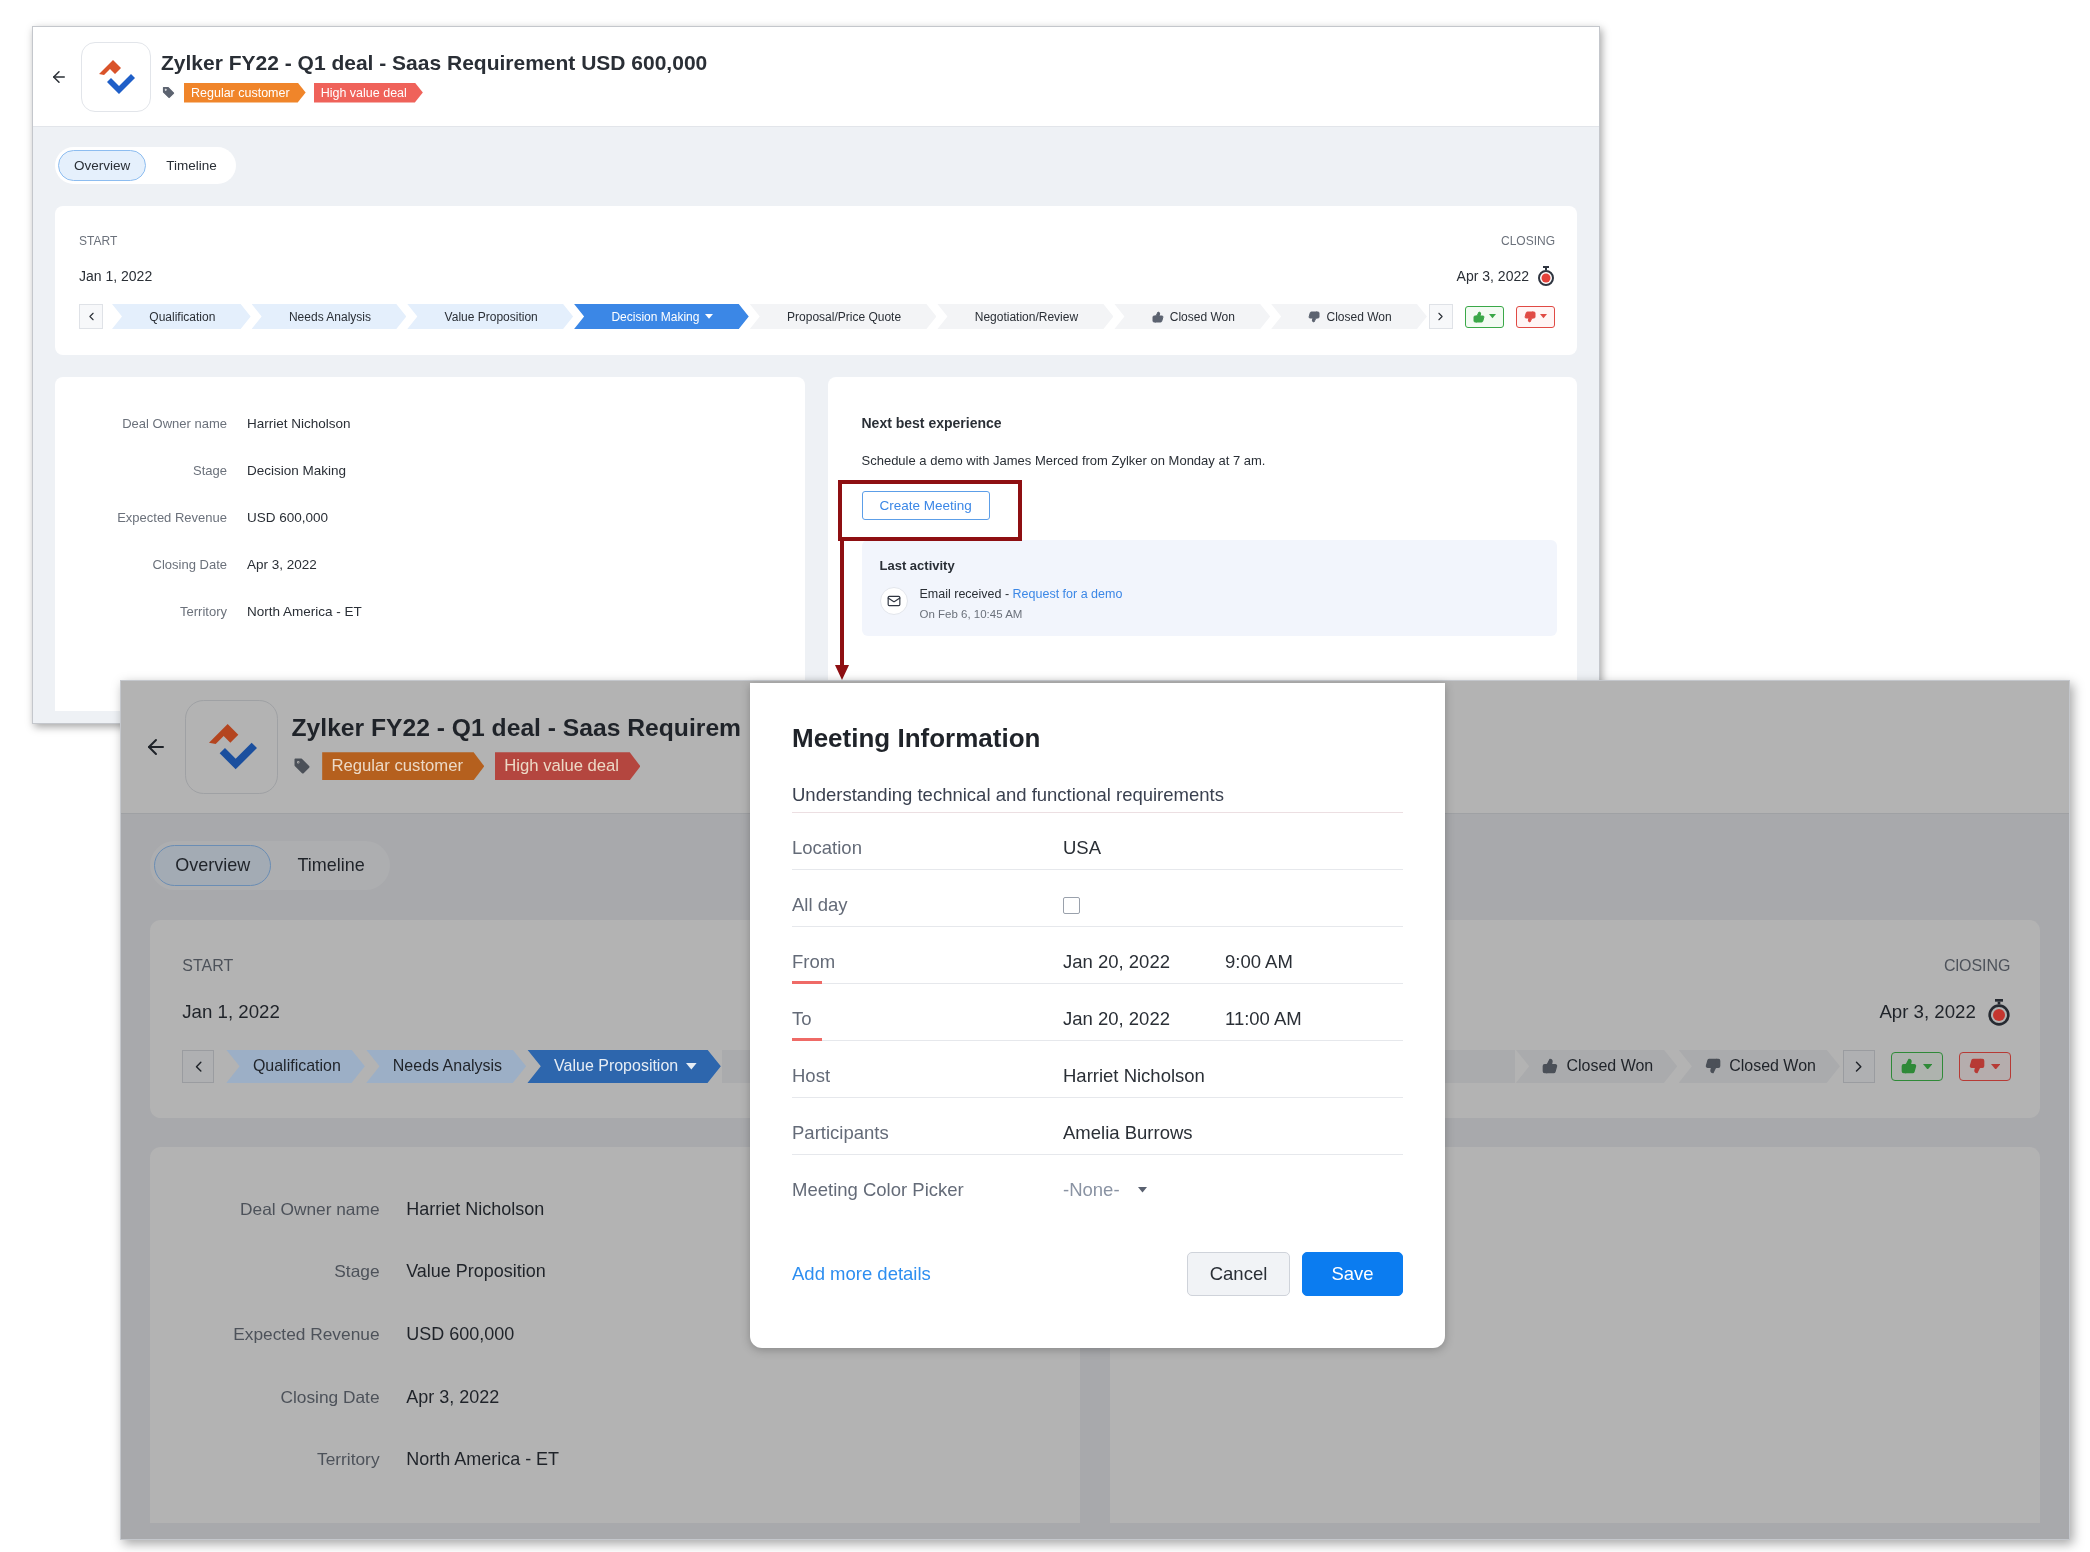  I want to click on field-label: Host, so click(812, 1076).